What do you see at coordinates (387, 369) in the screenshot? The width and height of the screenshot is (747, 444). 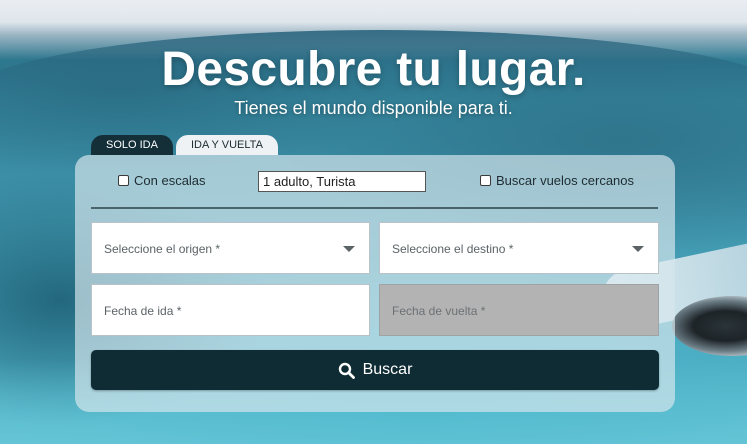 I see `search-button-label: Buscar` at bounding box center [387, 369].